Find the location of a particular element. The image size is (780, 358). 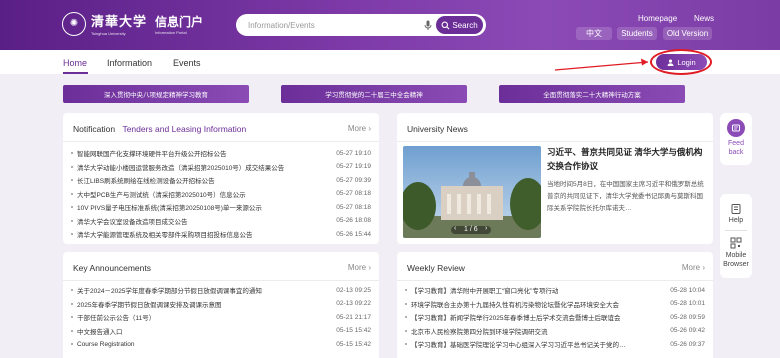

list-item: 【学习教育】清华附中开展职工“窗口亮化”专项行动 05-28 10:04 is located at coordinates (555, 290).